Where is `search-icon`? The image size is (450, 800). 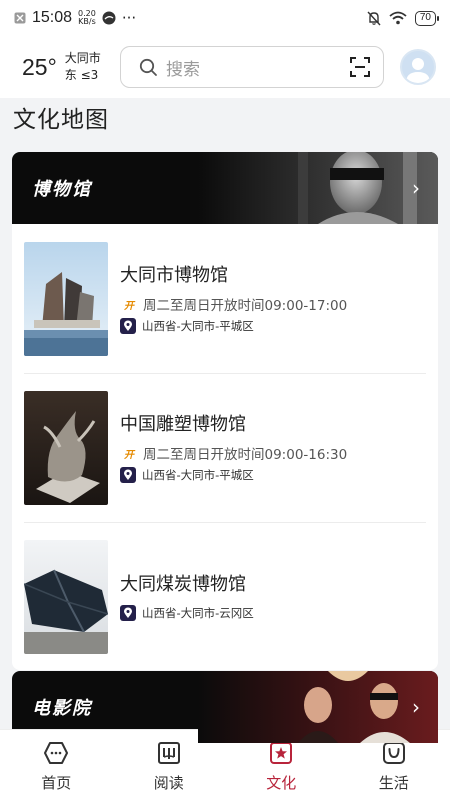
search-icon is located at coordinates (148, 67).